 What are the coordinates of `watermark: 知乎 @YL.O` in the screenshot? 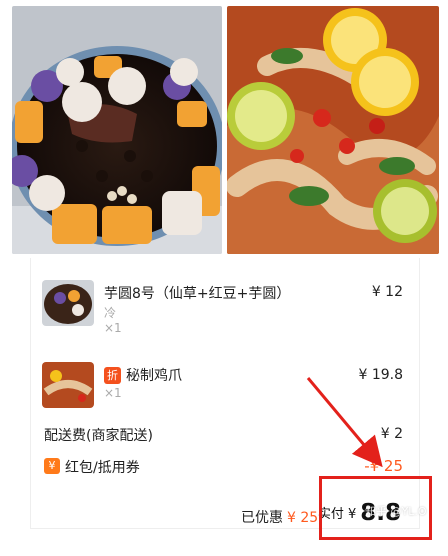 It's located at (396, 511).